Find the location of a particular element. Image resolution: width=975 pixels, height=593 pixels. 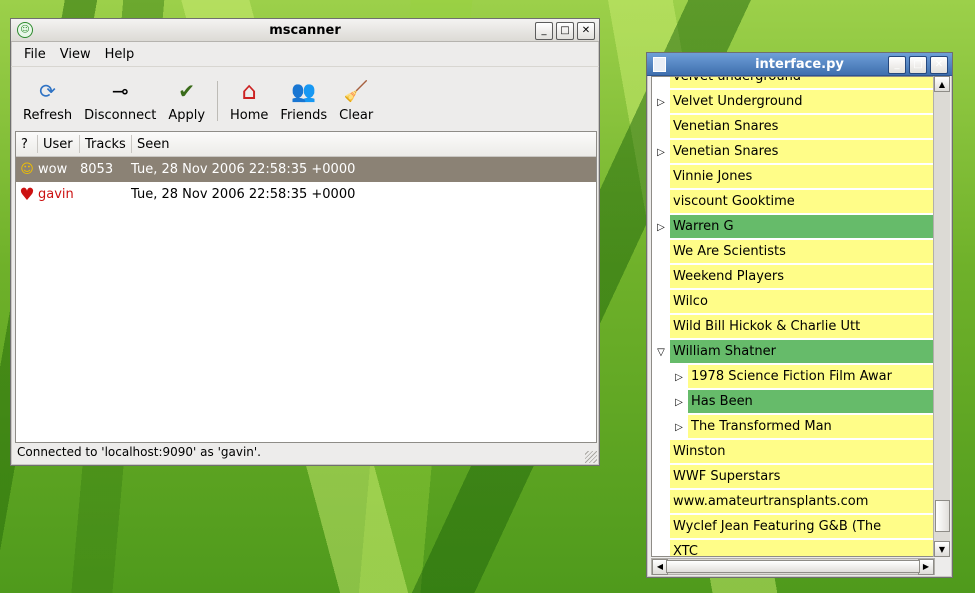

user-cell: gavin is located at coordinates (56, 194).